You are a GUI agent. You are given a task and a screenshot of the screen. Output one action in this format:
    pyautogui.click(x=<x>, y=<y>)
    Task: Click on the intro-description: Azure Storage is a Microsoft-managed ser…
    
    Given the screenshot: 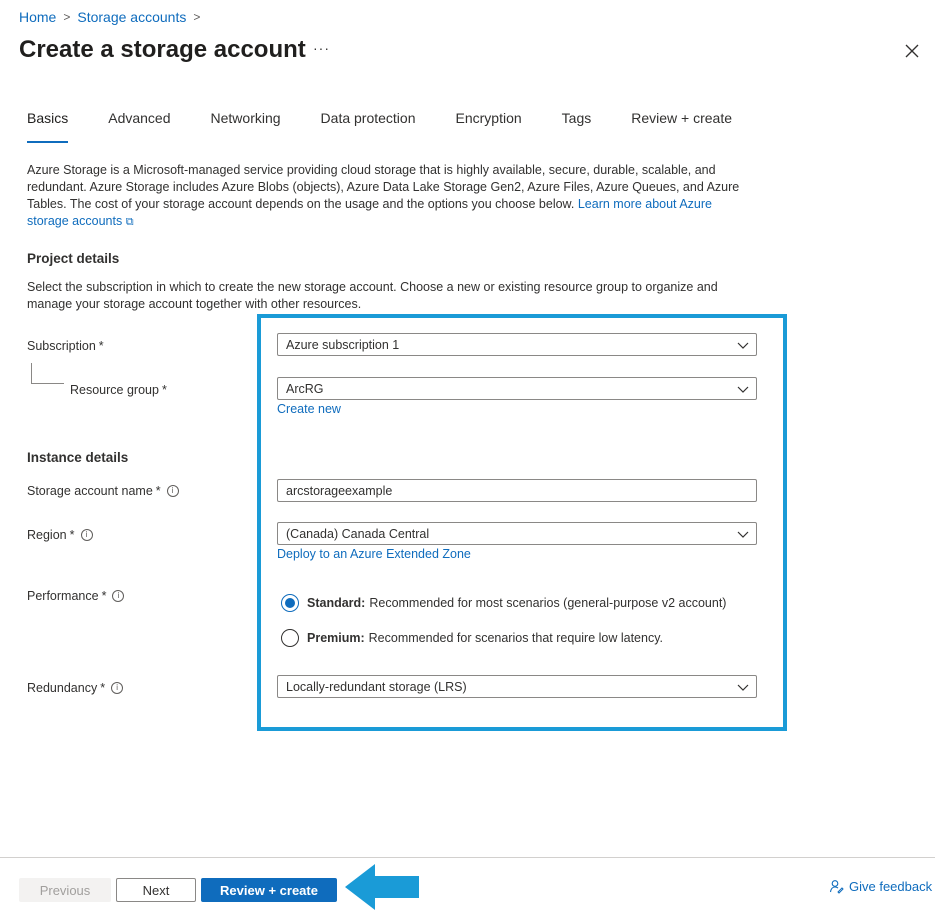 What is the action you would take?
    pyautogui.click(x=389, y=196)
    